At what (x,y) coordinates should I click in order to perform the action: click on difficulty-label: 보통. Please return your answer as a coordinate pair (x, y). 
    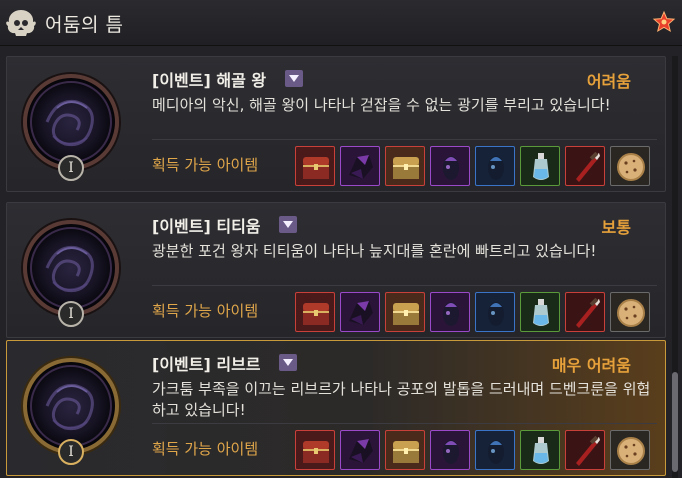
    Looking at the image, I should click on (616, 227).